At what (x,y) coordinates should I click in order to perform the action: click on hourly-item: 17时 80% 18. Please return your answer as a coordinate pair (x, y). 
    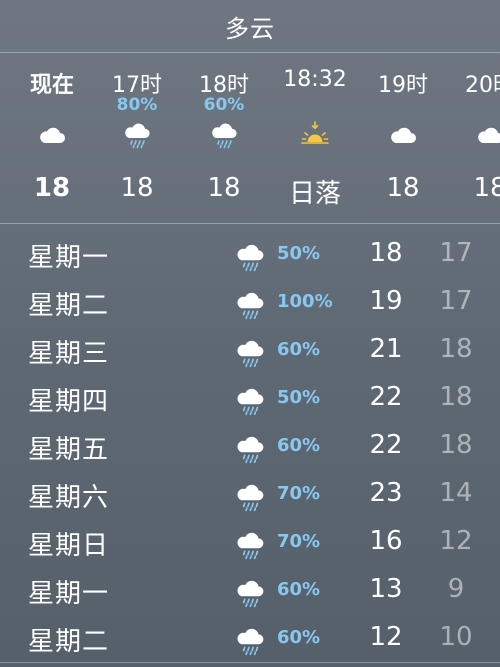
    Looking at the image, I should click on (137, 138).